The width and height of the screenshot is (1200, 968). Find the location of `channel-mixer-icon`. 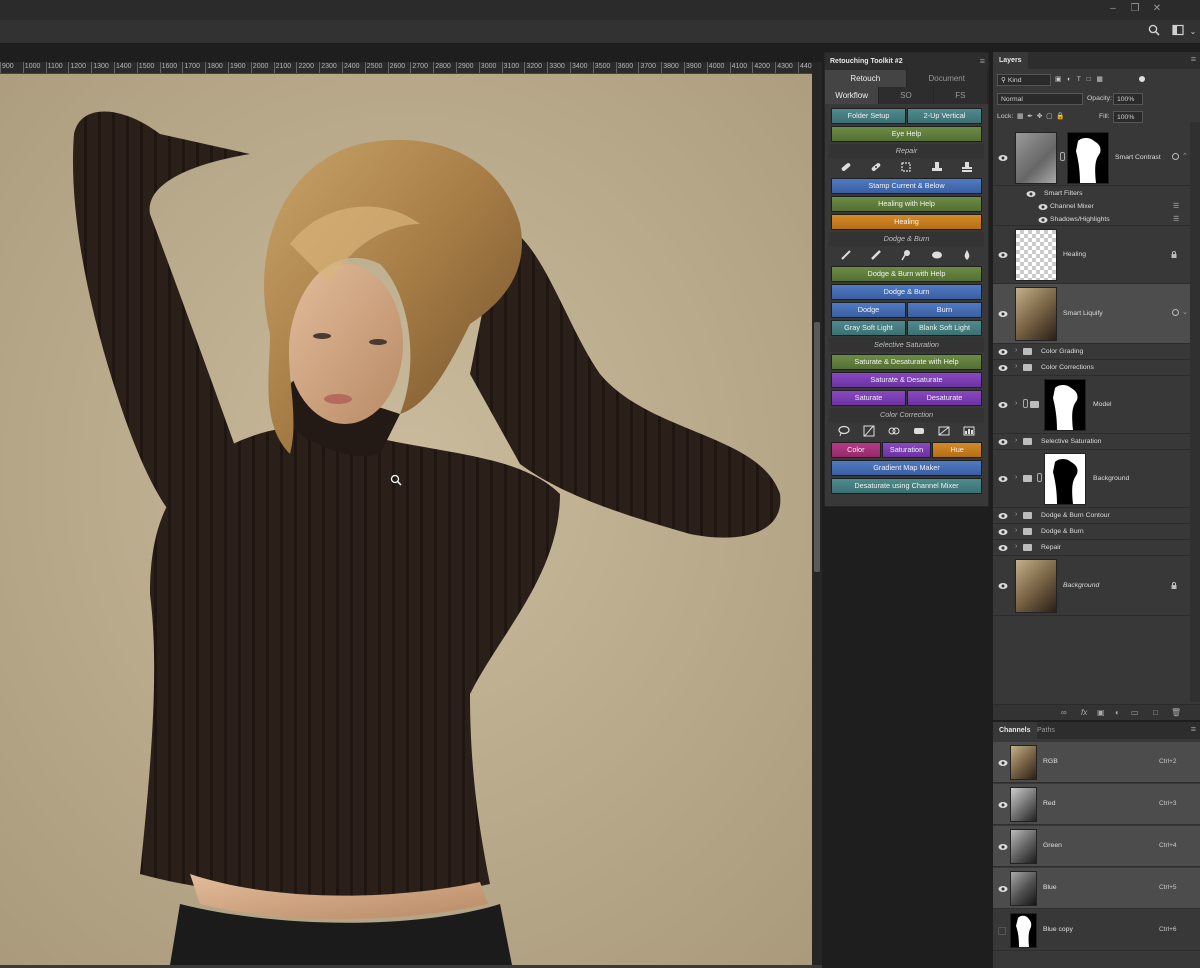

channel-mixer-icon is located at coordinates (894, 431).